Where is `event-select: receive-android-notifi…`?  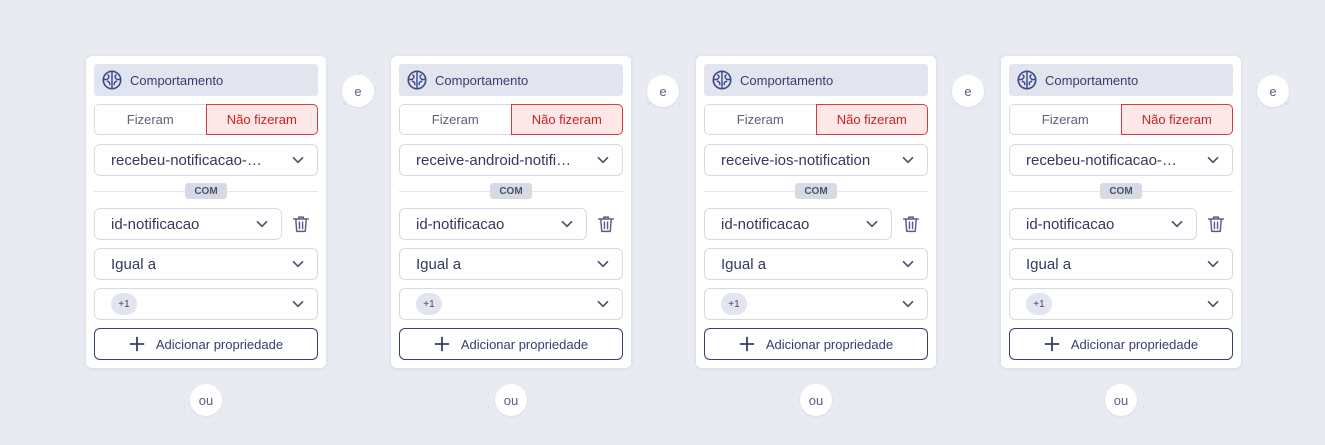
event-select: receive-android-notifi… is located at coordinates (511, 160).